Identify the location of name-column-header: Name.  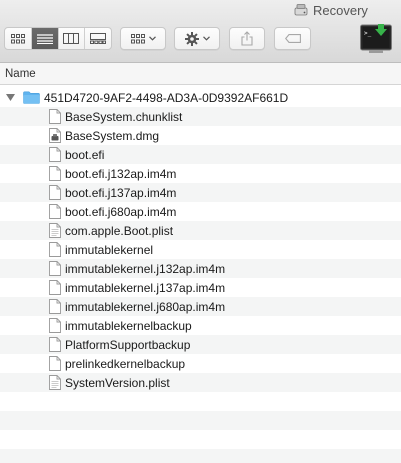
(200, 74).